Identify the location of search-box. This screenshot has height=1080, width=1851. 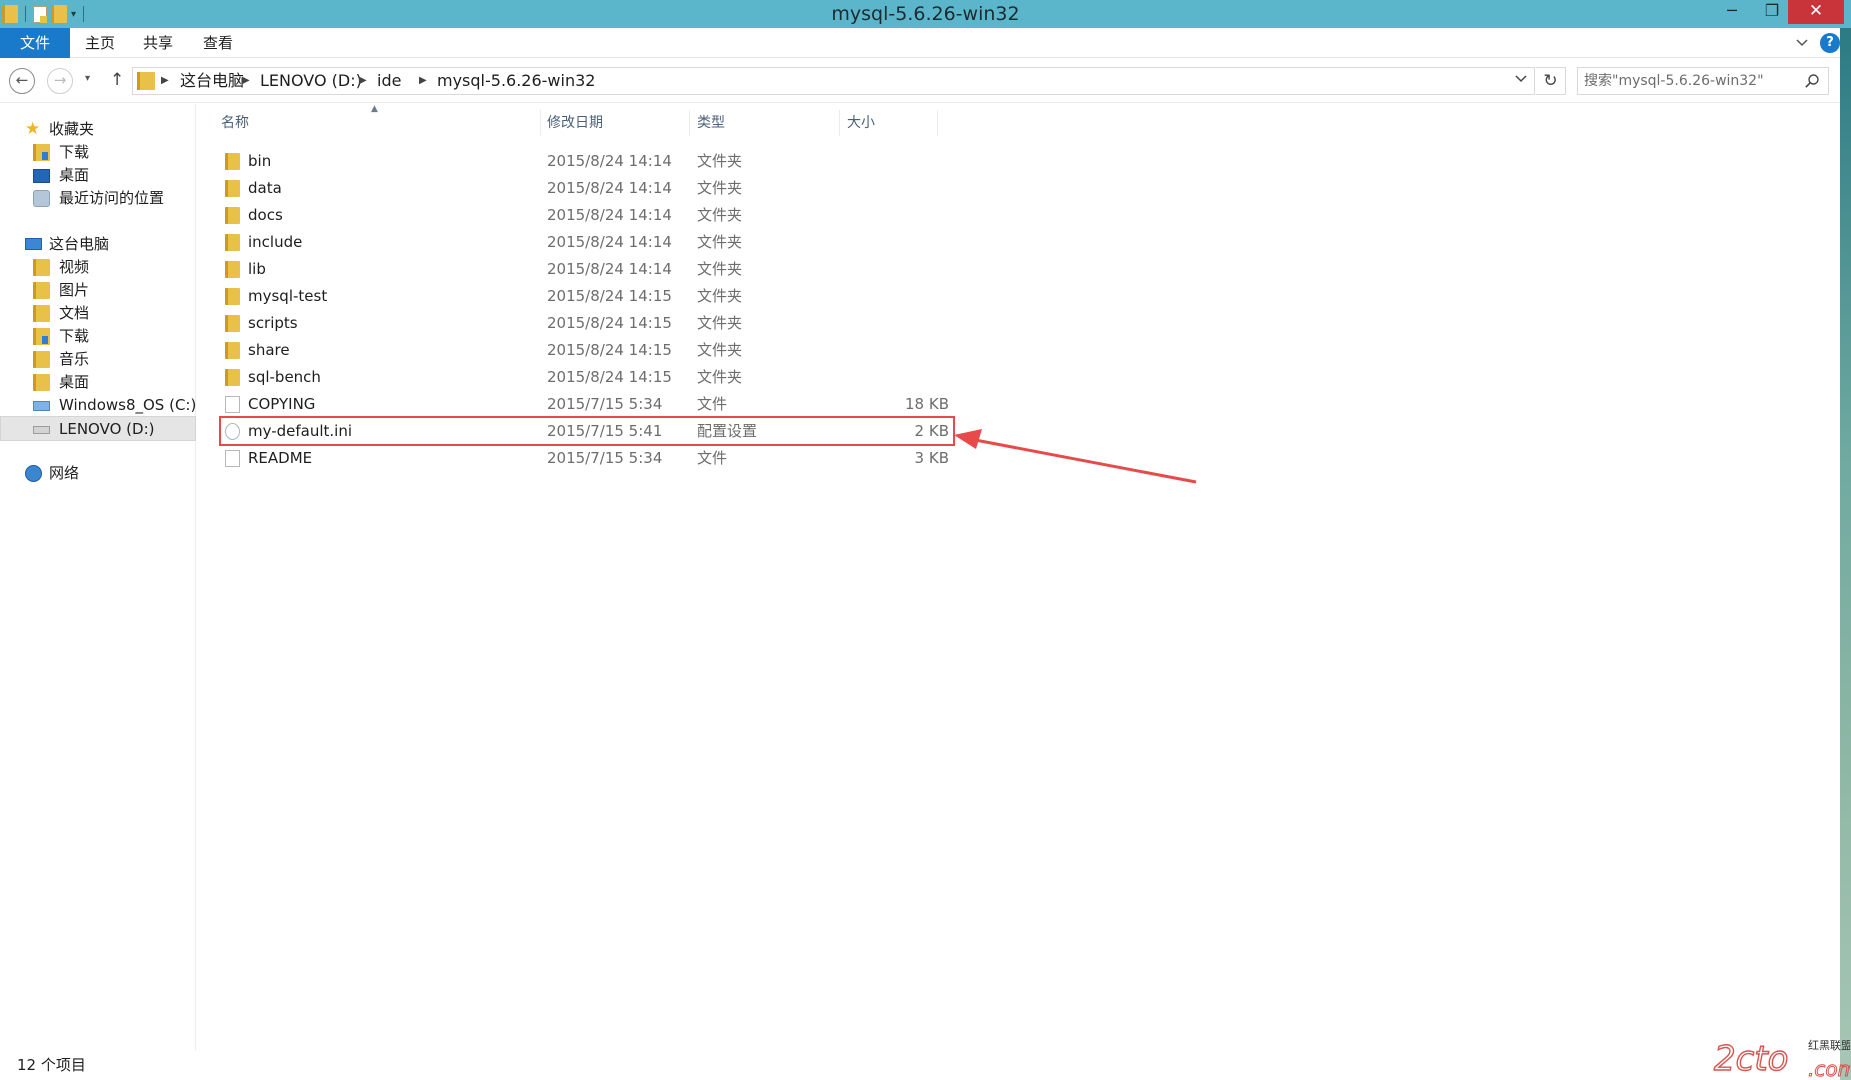
(1703, 81).